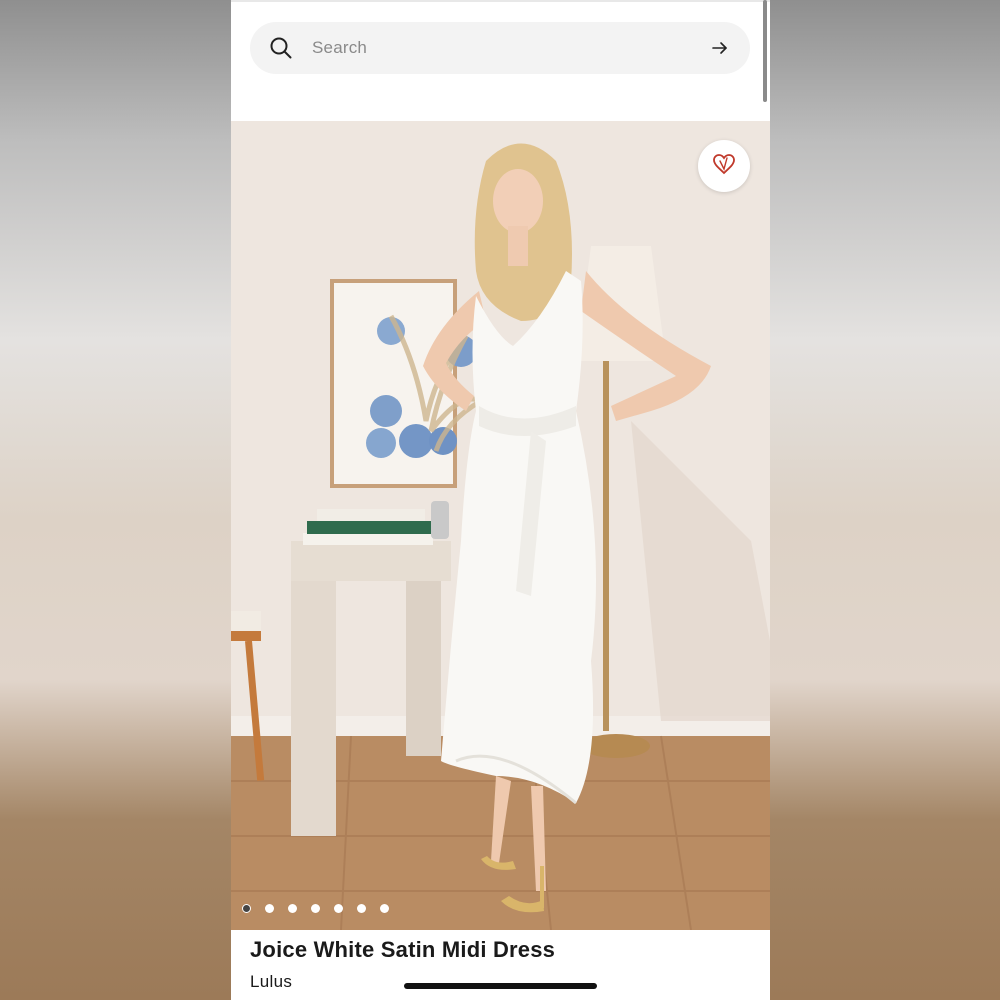 The image size is (1000, 1000). I want to click on search-bar: Search, so click(500, 48).